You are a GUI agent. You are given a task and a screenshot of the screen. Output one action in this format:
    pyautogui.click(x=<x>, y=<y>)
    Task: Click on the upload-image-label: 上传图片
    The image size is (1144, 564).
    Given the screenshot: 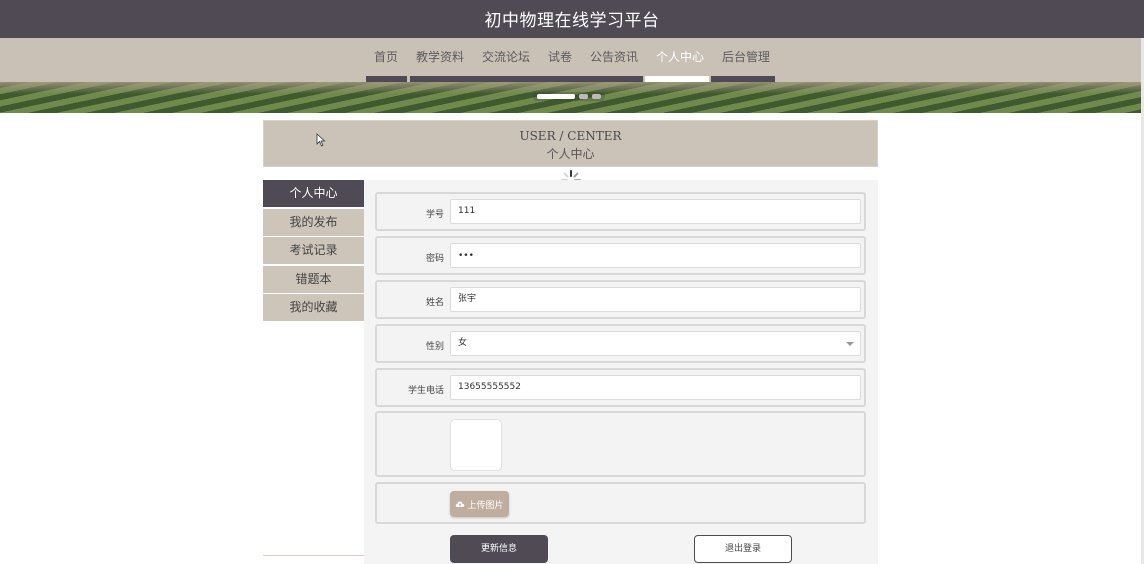 What is the action you would take?
    pyautogui.click(x=485, y=505)
    